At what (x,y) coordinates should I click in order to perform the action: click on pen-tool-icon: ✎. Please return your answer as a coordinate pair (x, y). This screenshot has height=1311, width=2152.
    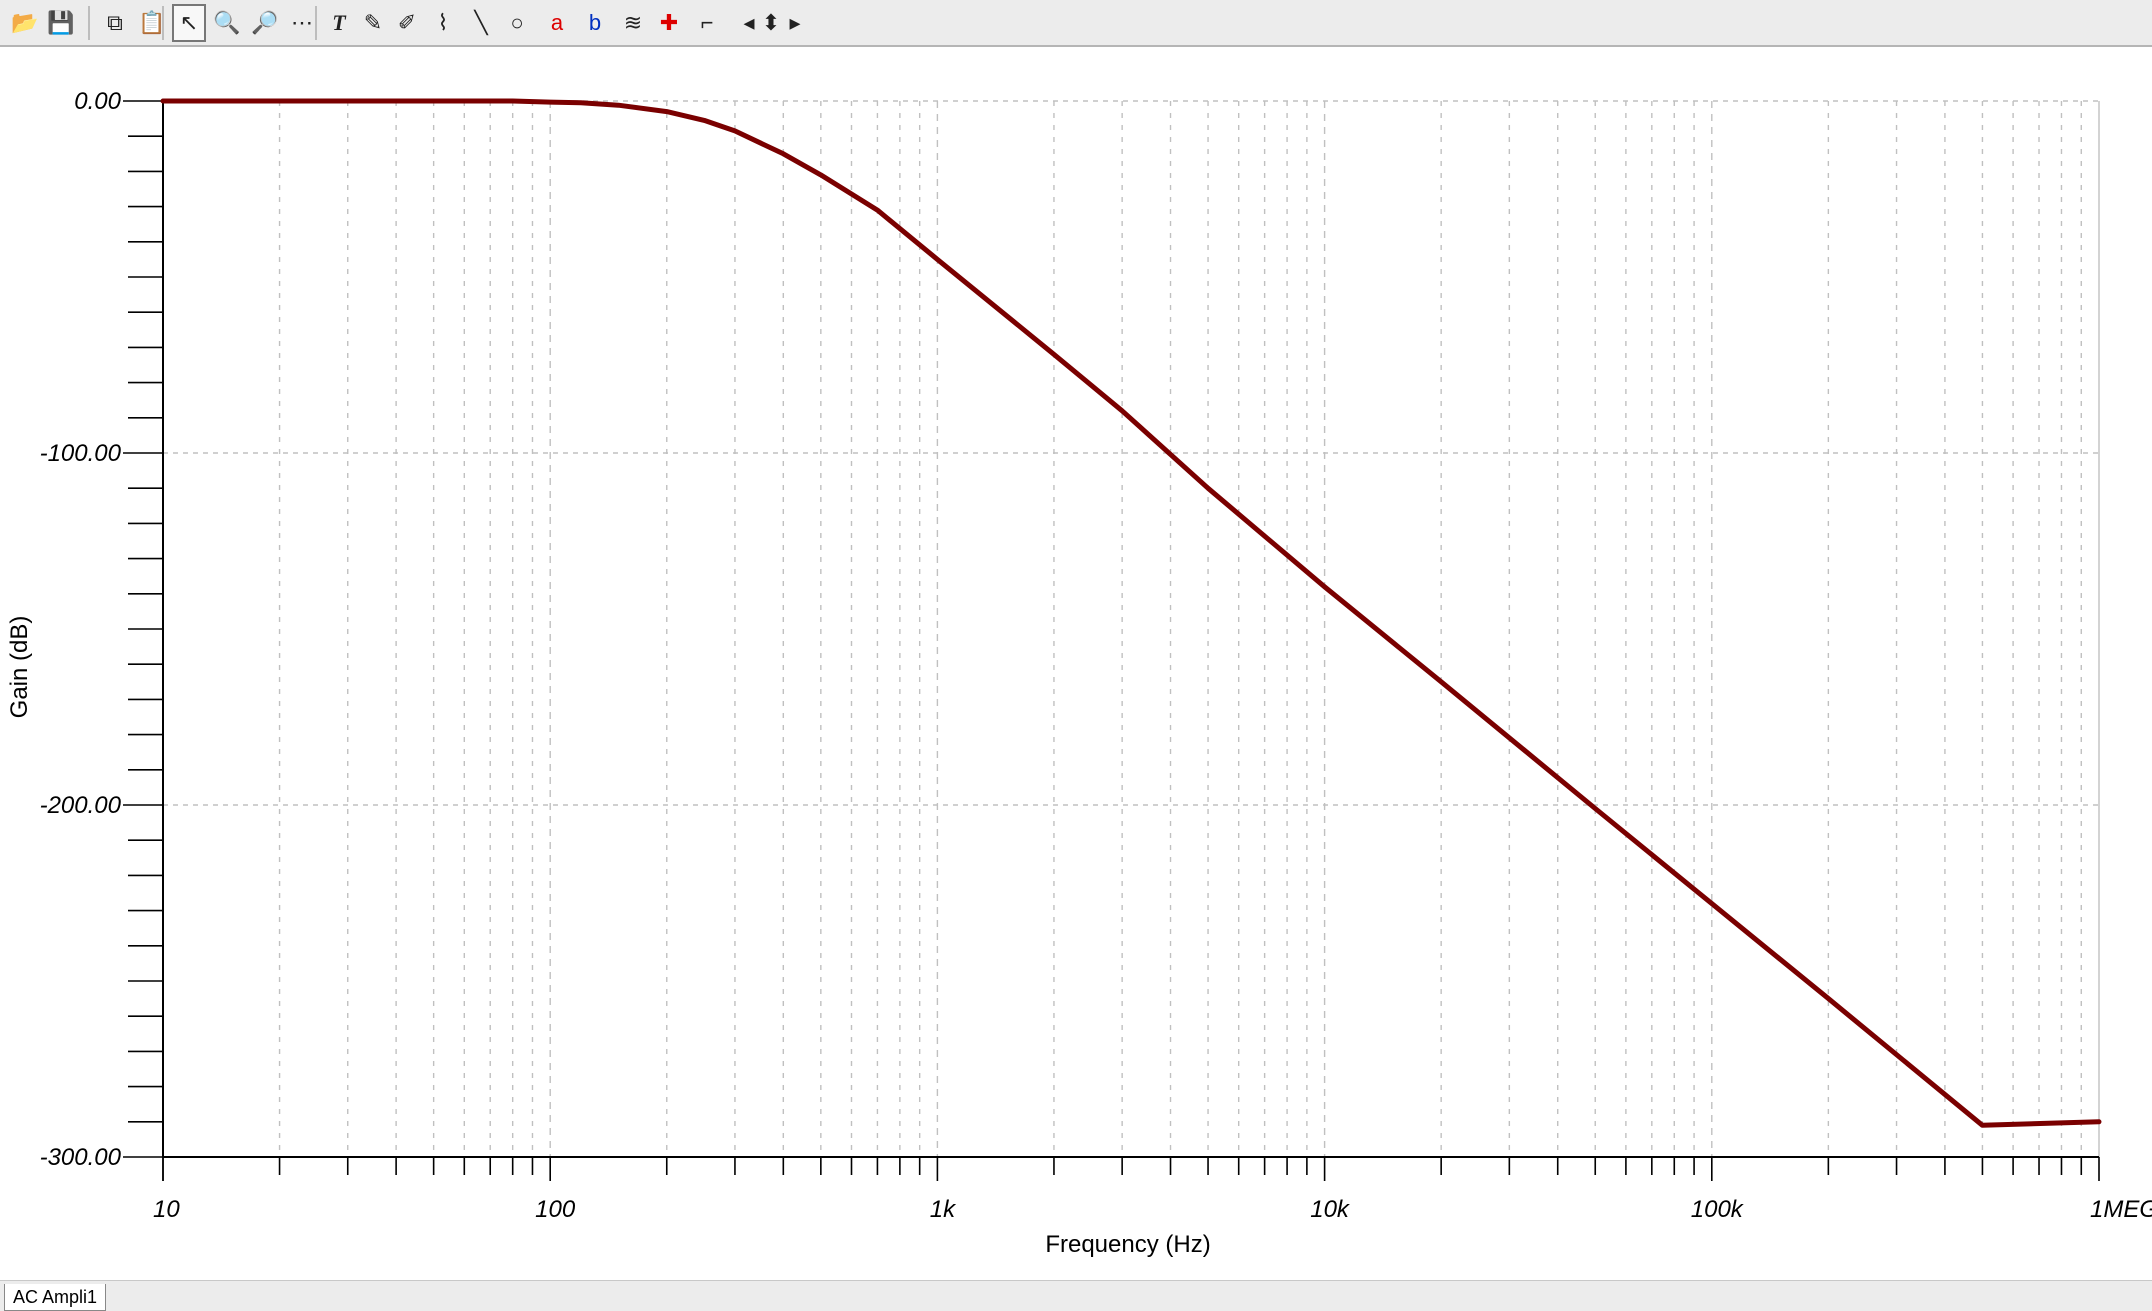
    Looking at the image, I should click on (373, 22).